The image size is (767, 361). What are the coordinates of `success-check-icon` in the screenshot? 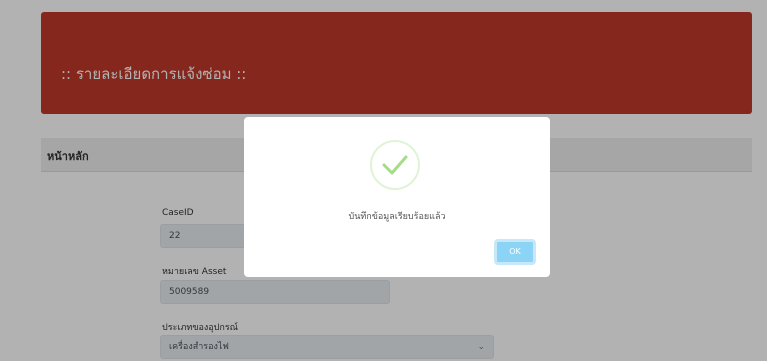 It's located at (395, 165).